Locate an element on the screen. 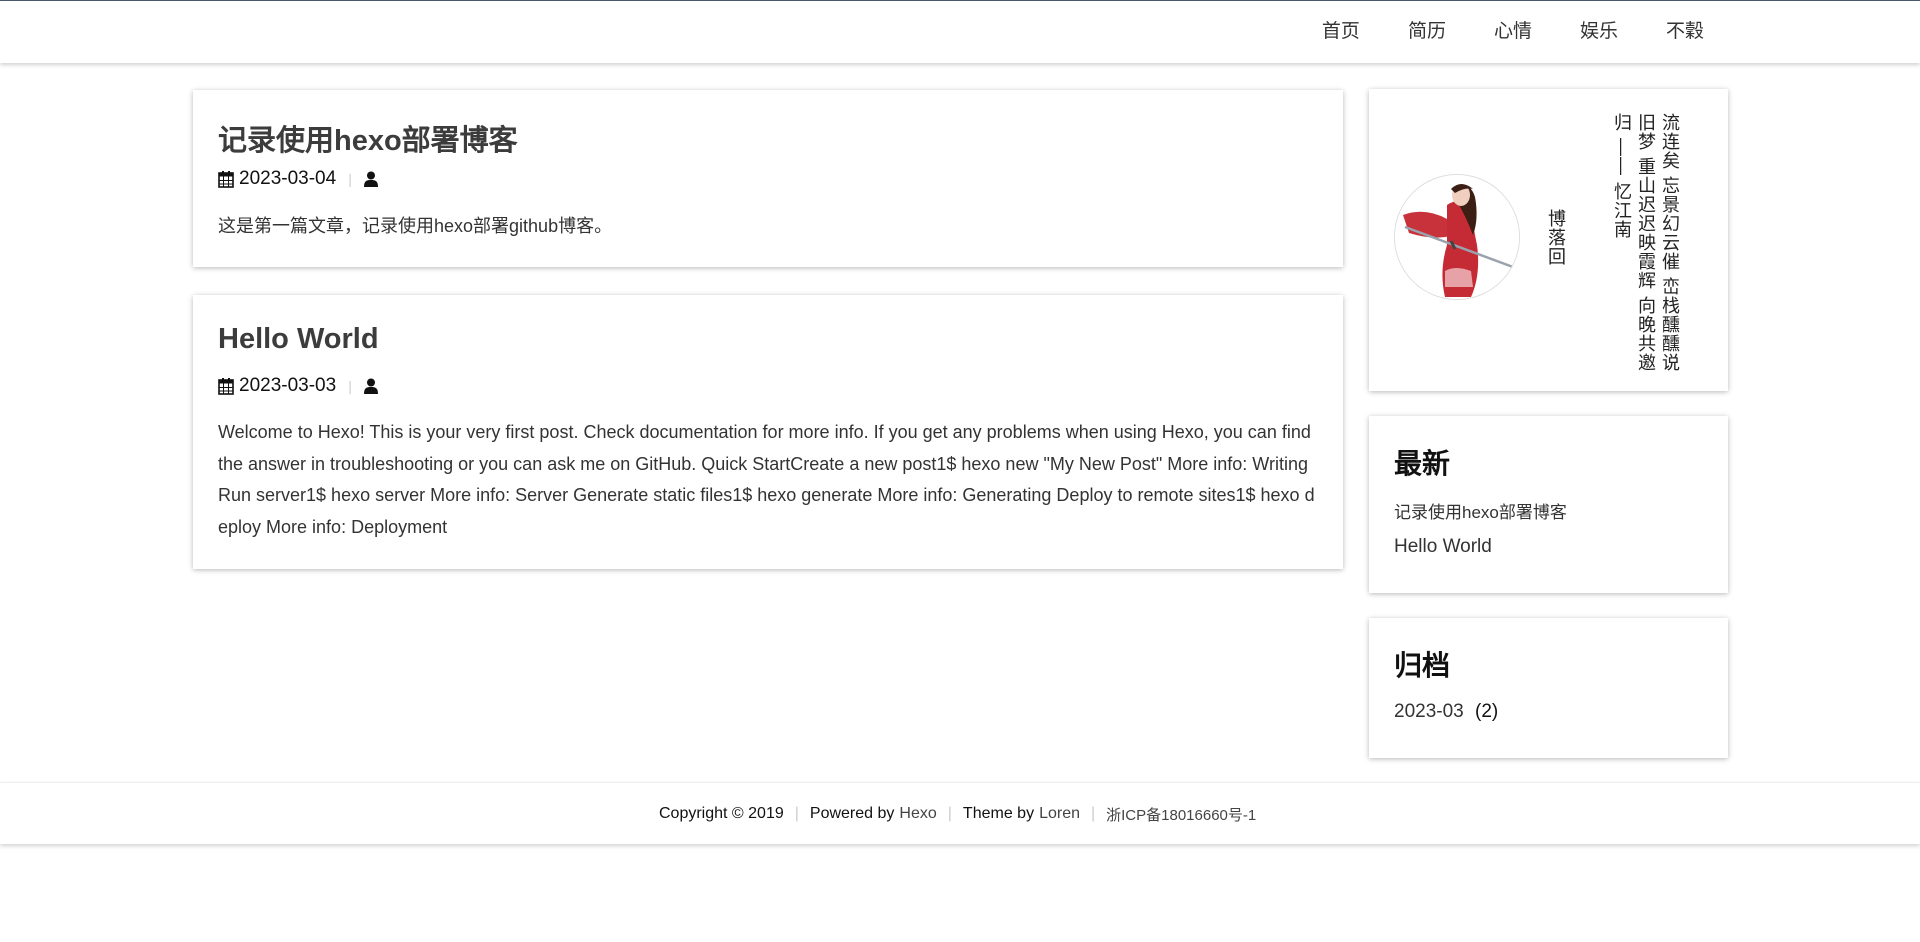  nav-item-entertainment: 娱乐 is located at coordinates (1599, 32).